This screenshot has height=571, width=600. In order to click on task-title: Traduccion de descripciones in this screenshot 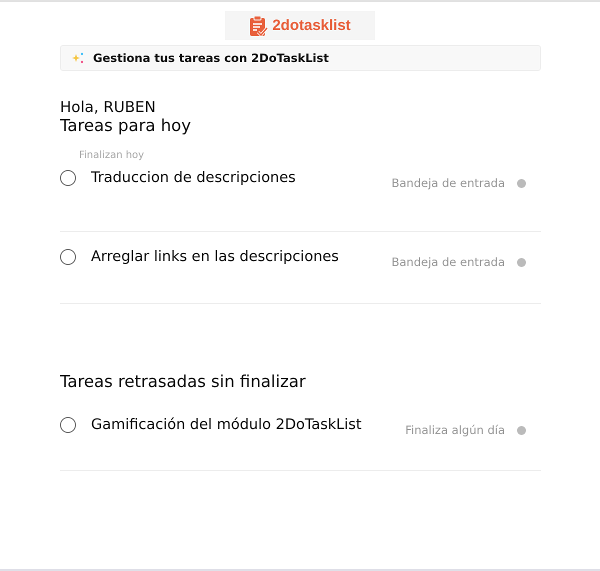, I will do `click(241, 178)`.